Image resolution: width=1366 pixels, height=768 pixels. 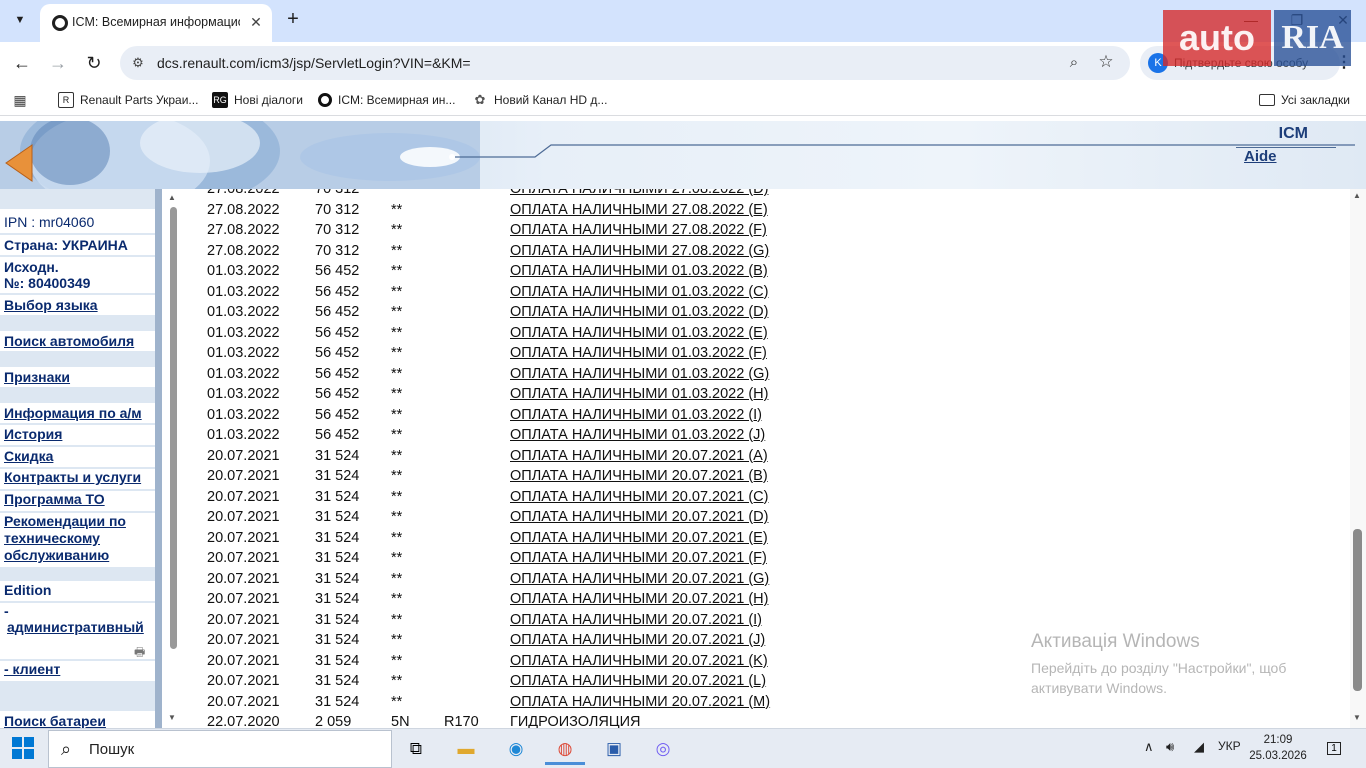 What do you see at coordinates (77, 457) in the screenshot?
I see `nav-discount: Скидка` at bounding box center [77, 457].